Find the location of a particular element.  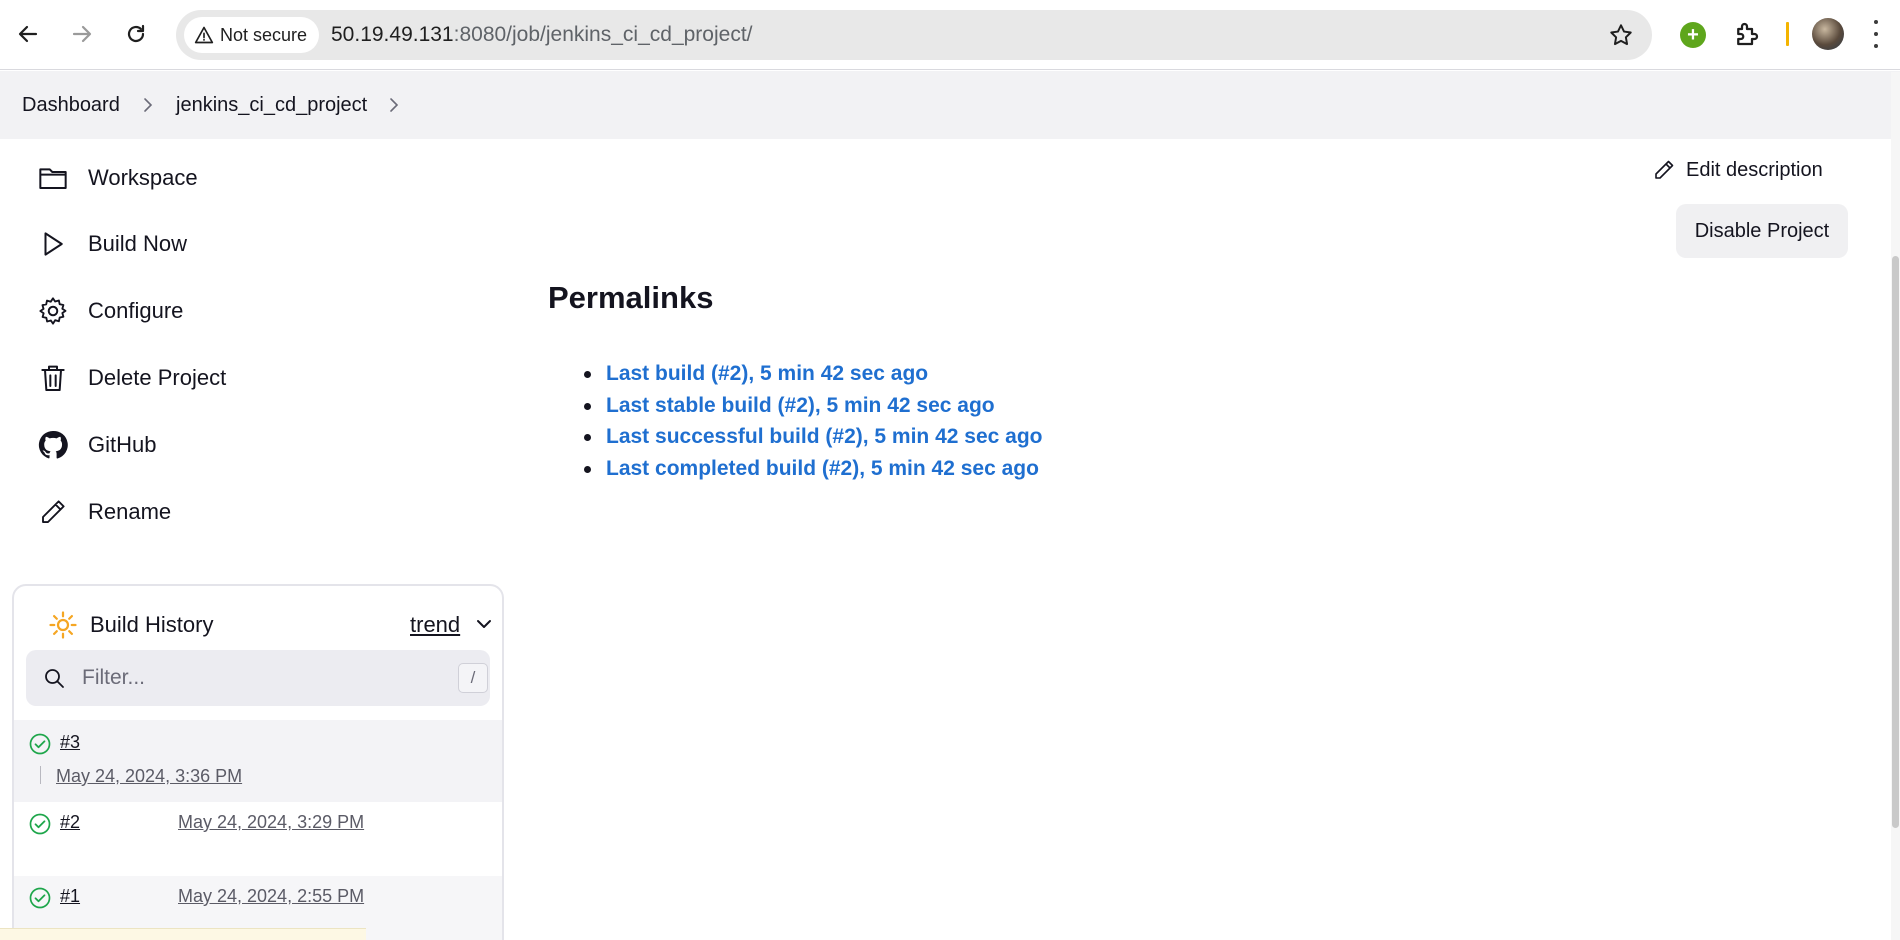

sidebar-item-configure: Configure is located at coordinates (109, 311).